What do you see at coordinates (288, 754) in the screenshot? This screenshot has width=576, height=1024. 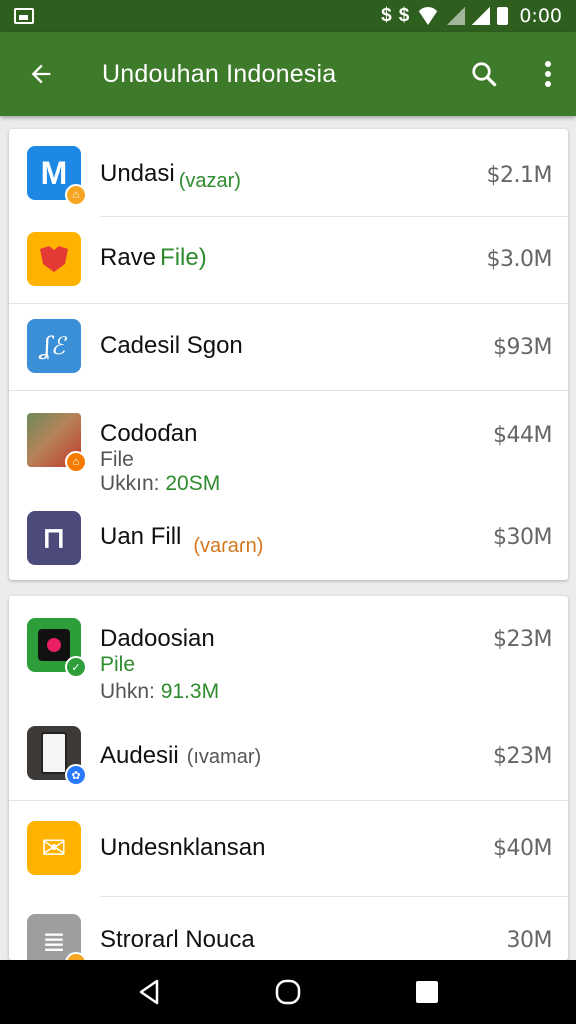 I see `list-item: ✿ Audesii (ıvamar) $23M` at bounding box center [288, 754].